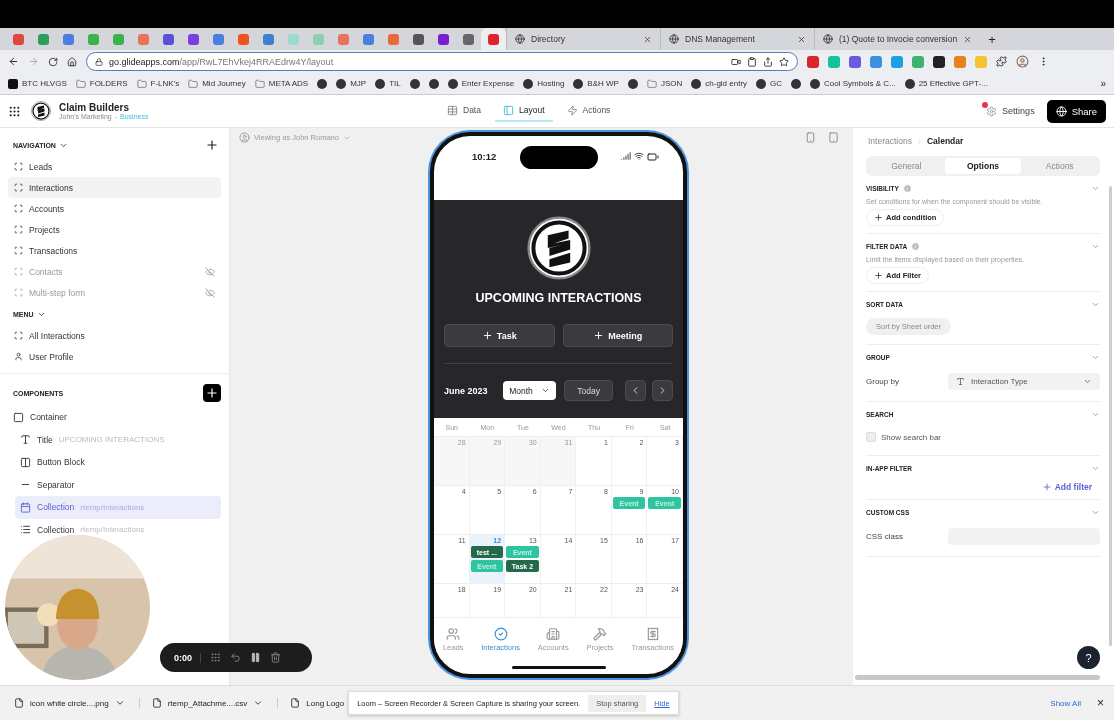  Describe the element at coordinates (481, 83) in the screenshot. I see `bookmark: Enter Expense` at that location.